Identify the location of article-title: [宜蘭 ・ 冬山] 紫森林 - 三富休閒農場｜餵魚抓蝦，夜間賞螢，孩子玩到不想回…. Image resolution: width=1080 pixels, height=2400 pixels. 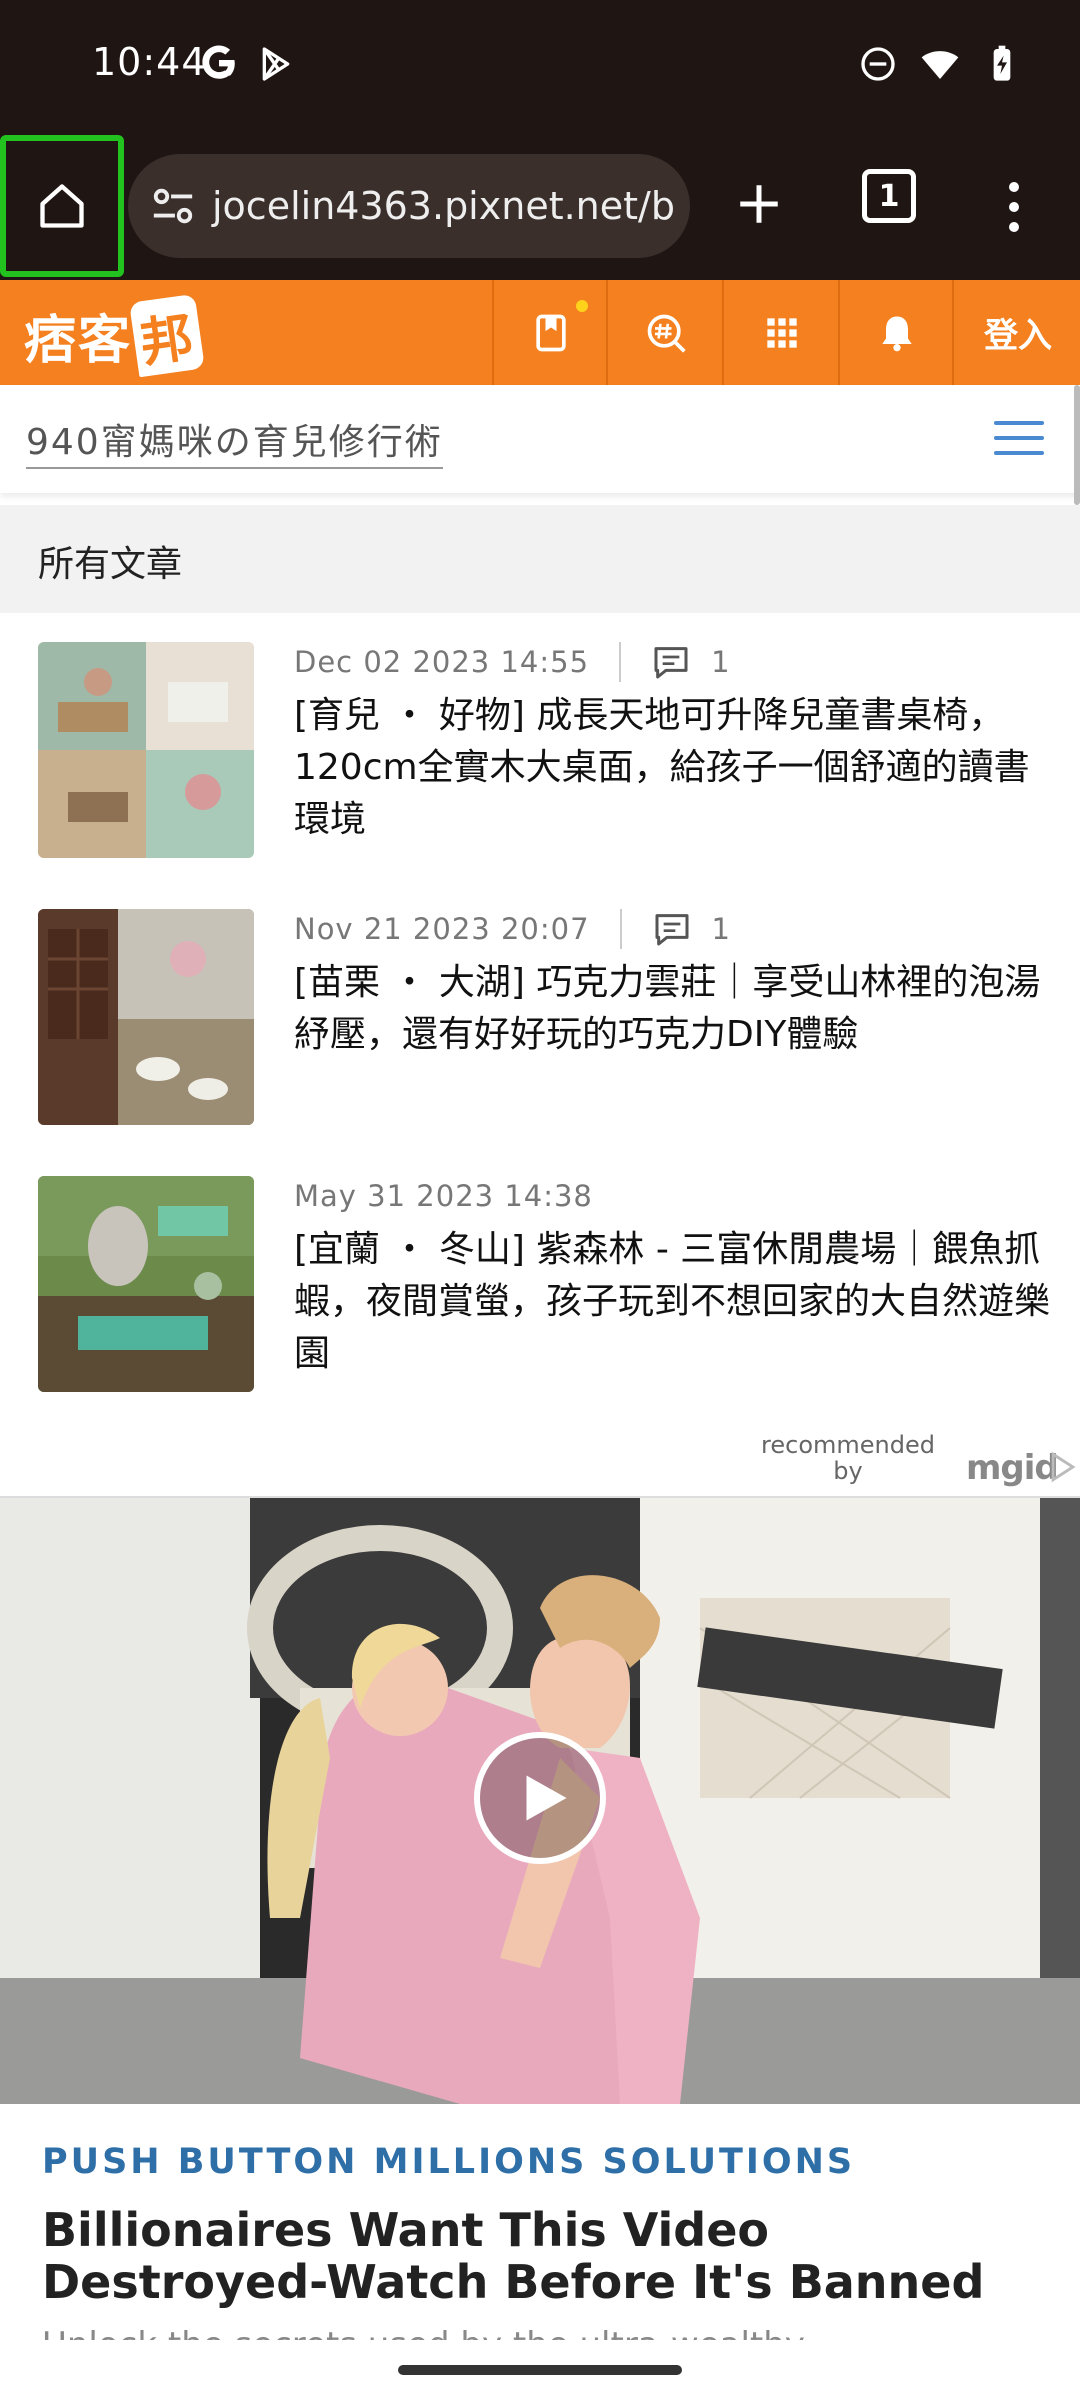
(674, 1302).